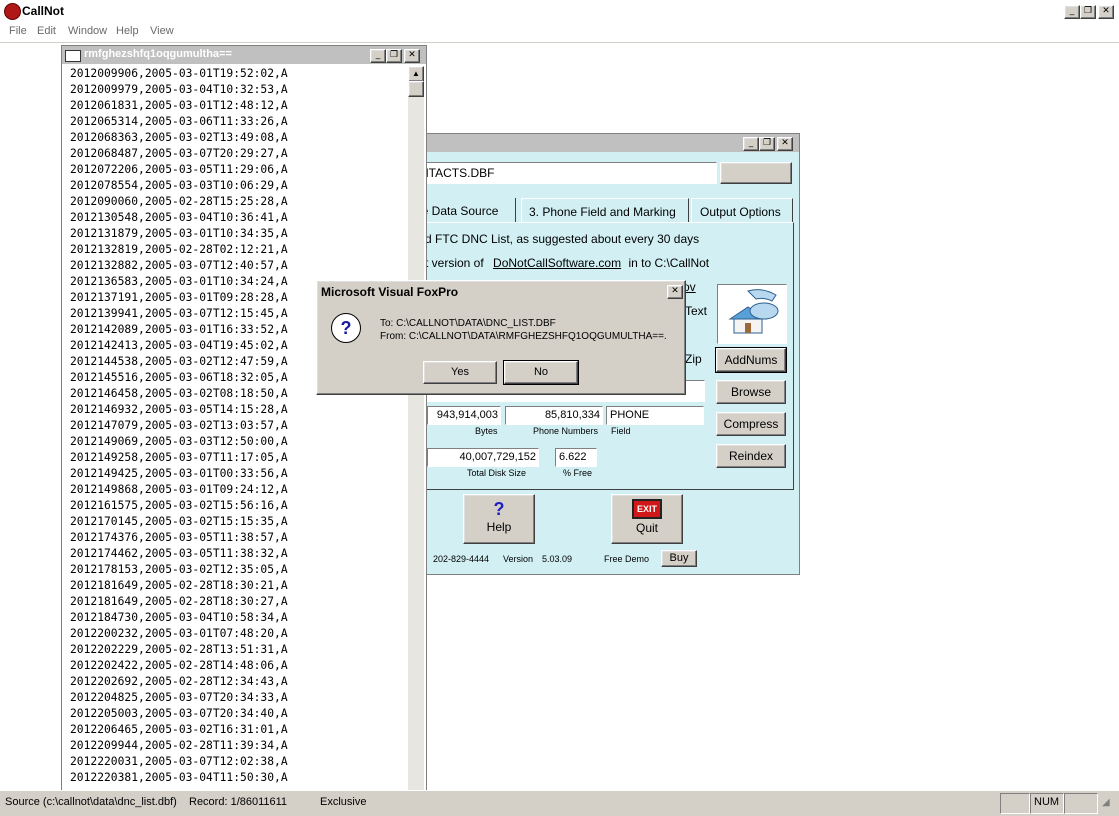  Describe the element at coordinates (240, 154) in the screenshot. I see `table-row: 2012068487,2005-03-07T20:29:27,A` at that location.